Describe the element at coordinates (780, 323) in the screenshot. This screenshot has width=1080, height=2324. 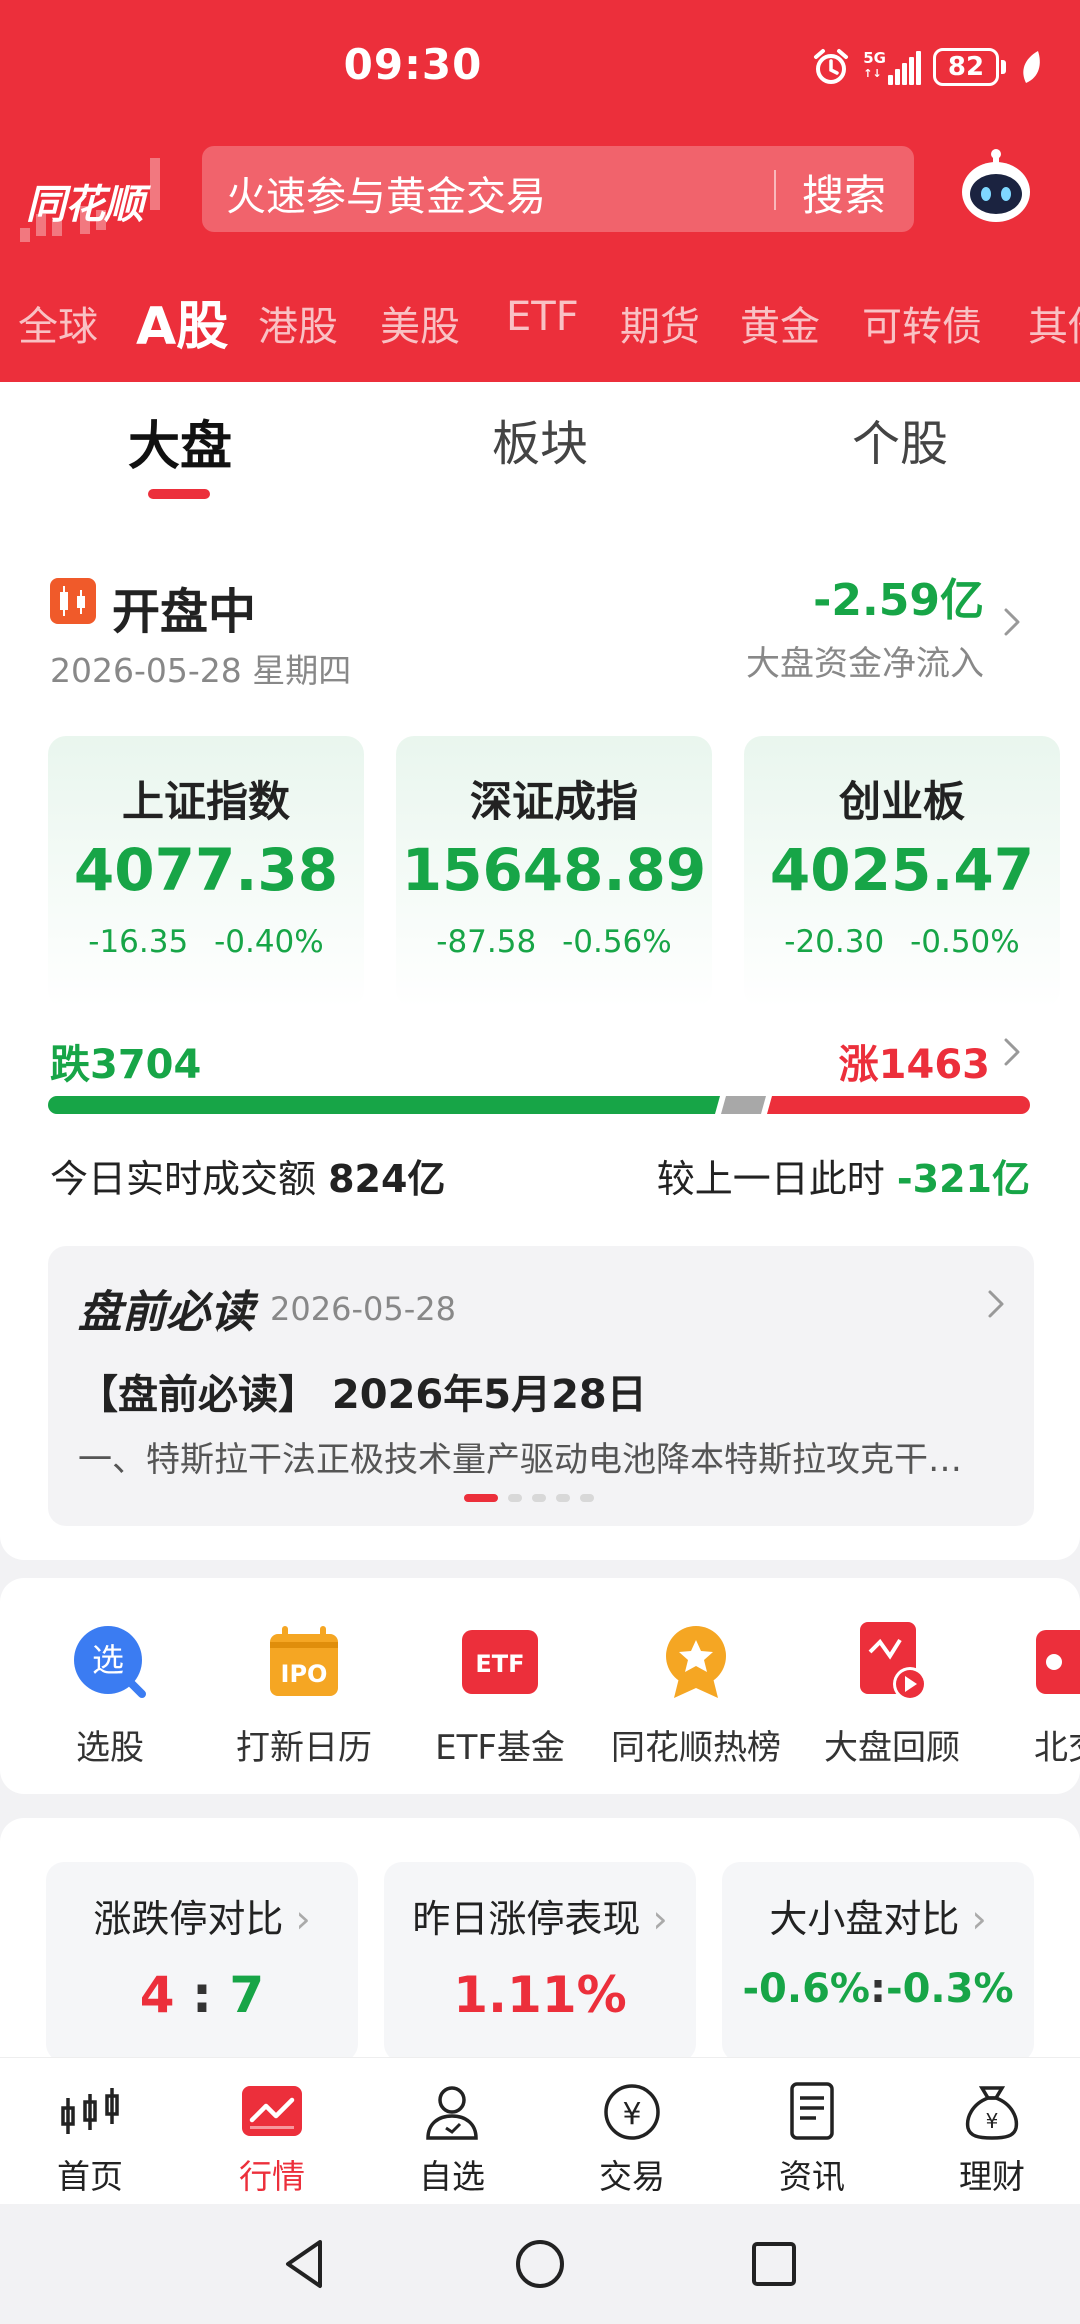
I see `market-tab-gold: 黄金` at that location.